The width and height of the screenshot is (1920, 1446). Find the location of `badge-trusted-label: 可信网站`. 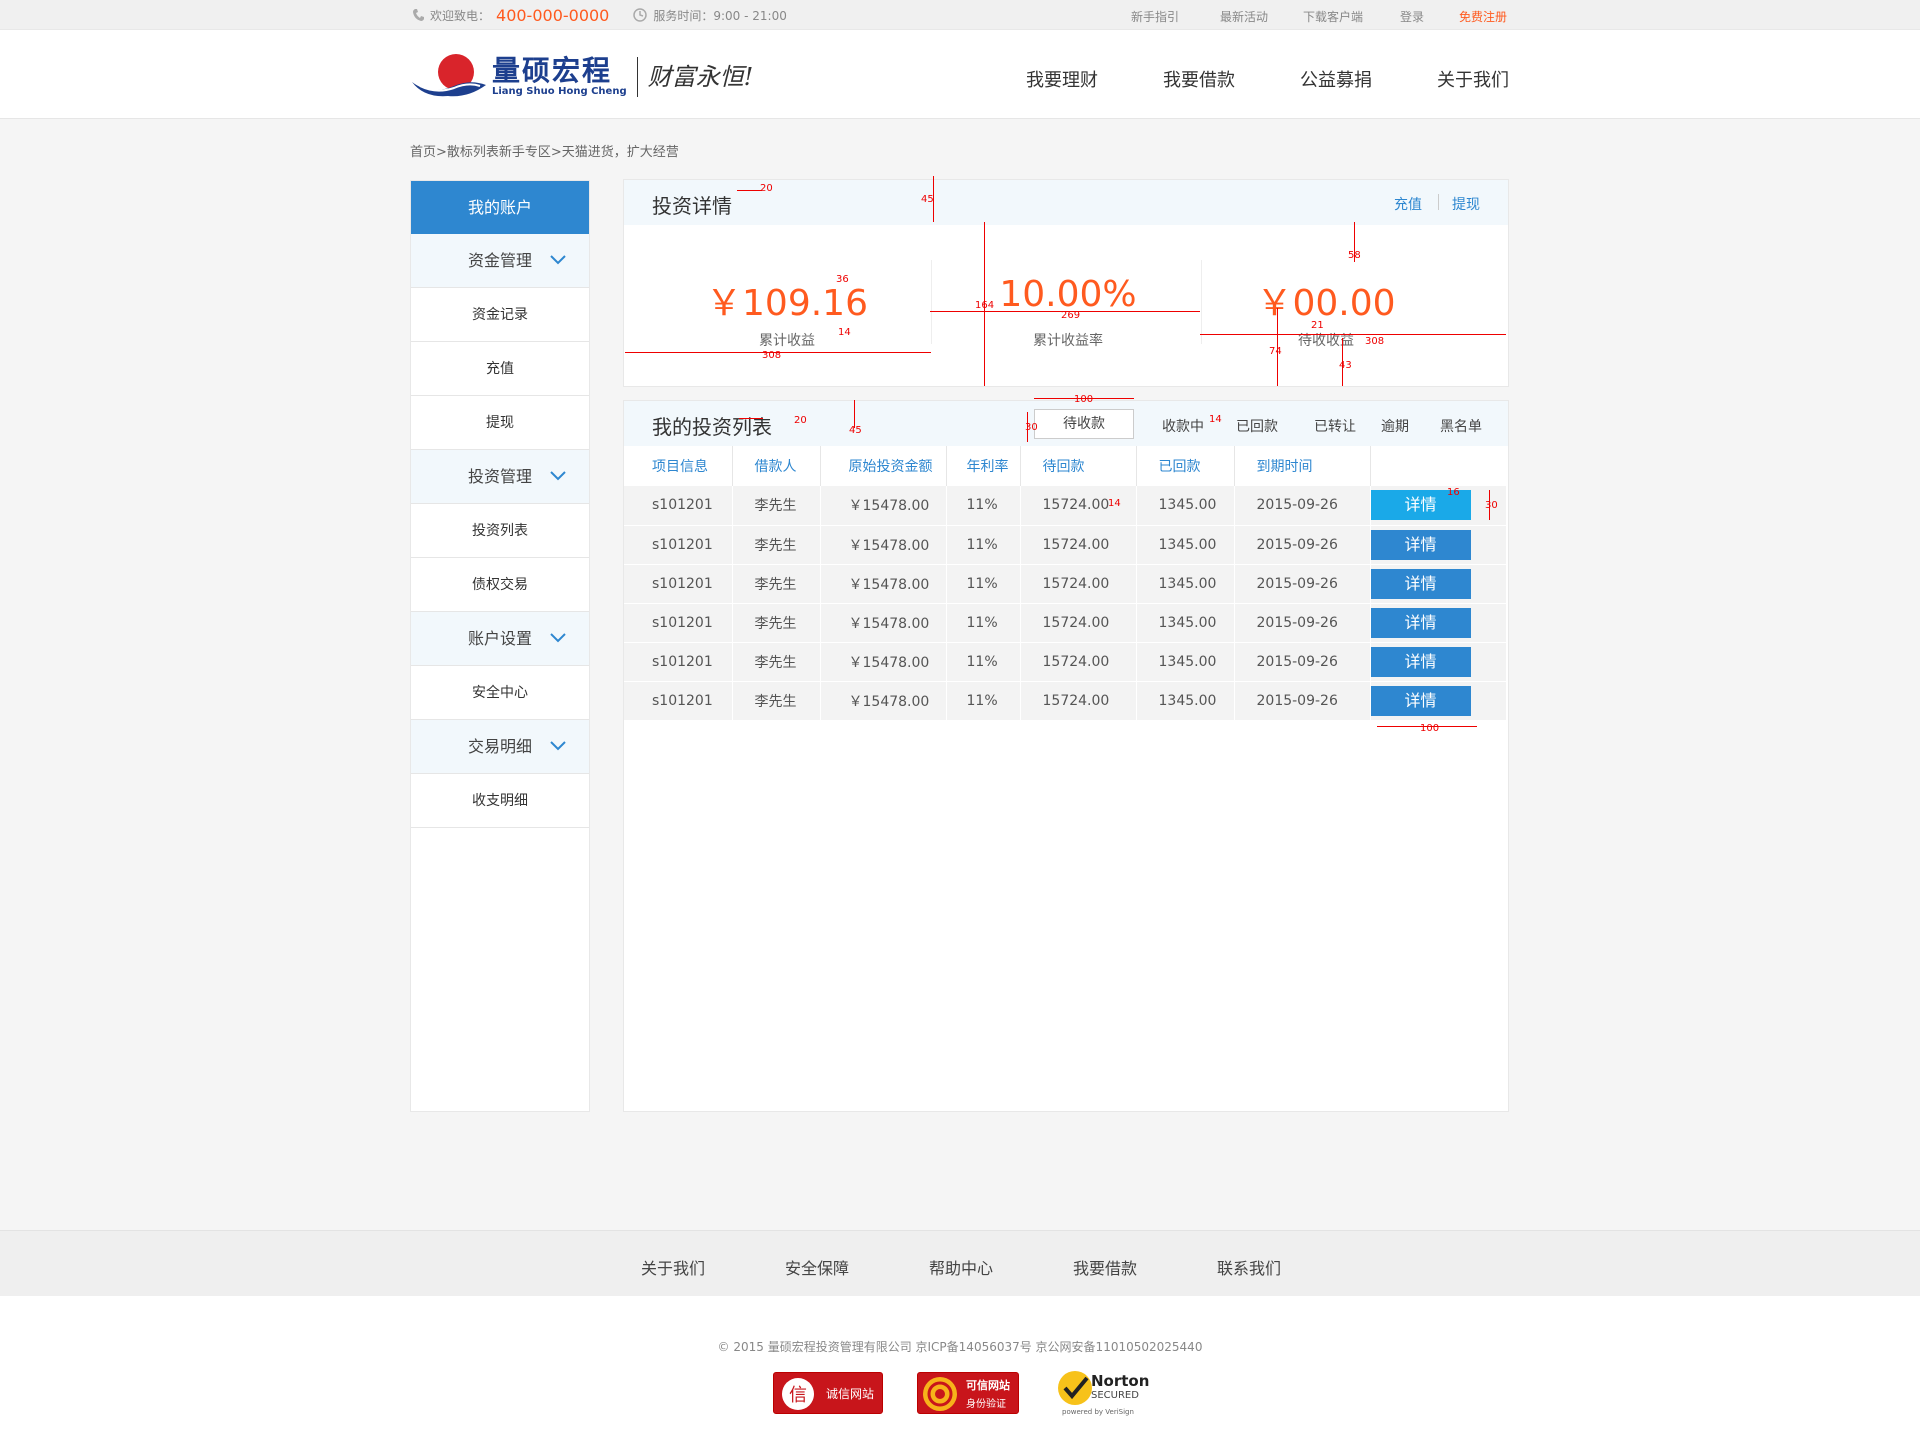

badge-trusted-label: 可信网站 is located at coordinates (988, 1385).